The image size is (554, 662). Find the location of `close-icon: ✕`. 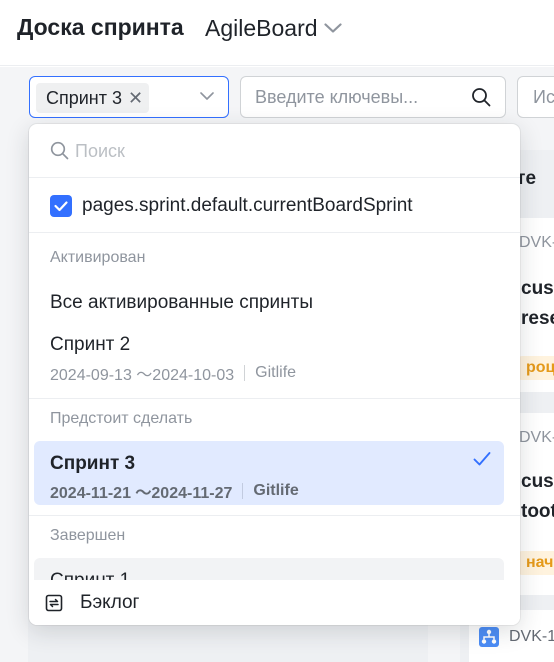

close-icon: ✕ is located at coordinates (135, 98).